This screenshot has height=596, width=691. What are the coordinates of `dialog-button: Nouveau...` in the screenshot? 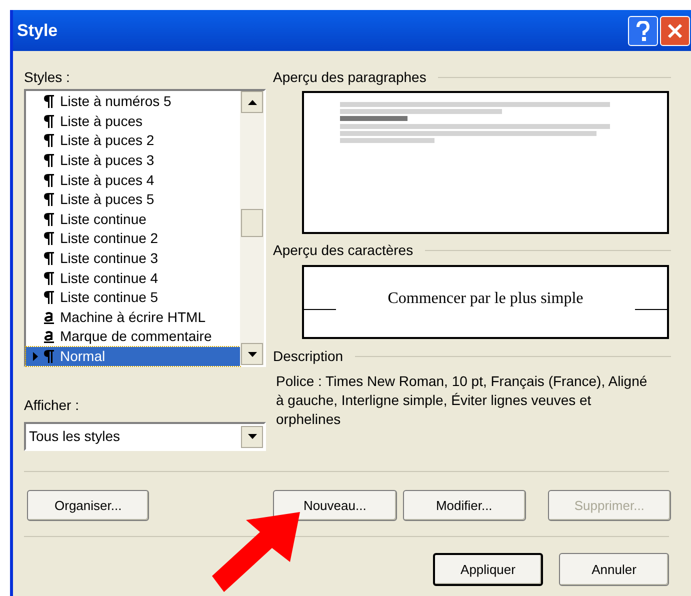 It's located at (334, 505).